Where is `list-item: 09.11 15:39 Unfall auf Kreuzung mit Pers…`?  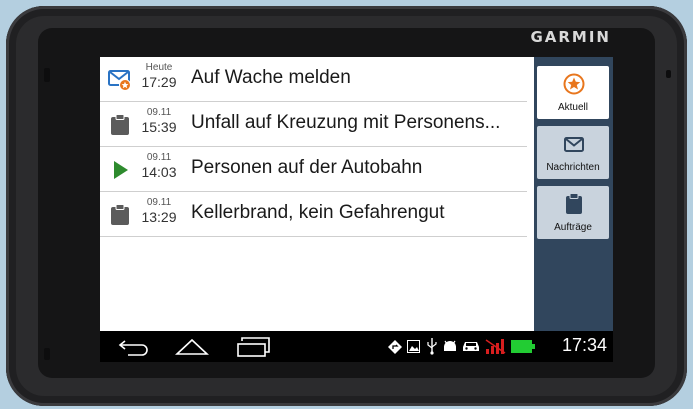
list-item: 09.11 15:39 Unfall auf Kreuzung mit Pers… is located at coordinates (313, 124).